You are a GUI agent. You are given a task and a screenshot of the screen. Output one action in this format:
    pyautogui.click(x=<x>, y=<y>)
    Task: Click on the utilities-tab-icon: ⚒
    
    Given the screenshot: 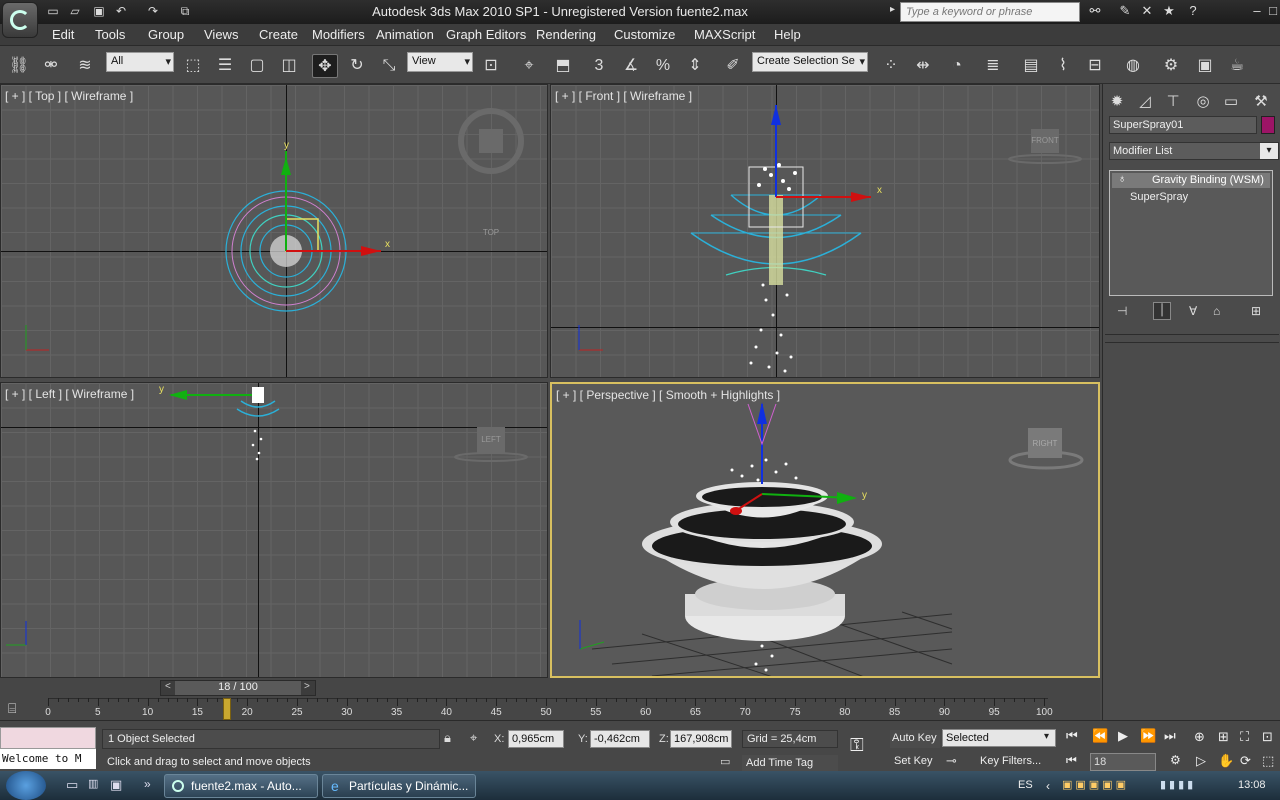 What is the action you would take?
    pyautogui.click(x=1261, y=102)
    